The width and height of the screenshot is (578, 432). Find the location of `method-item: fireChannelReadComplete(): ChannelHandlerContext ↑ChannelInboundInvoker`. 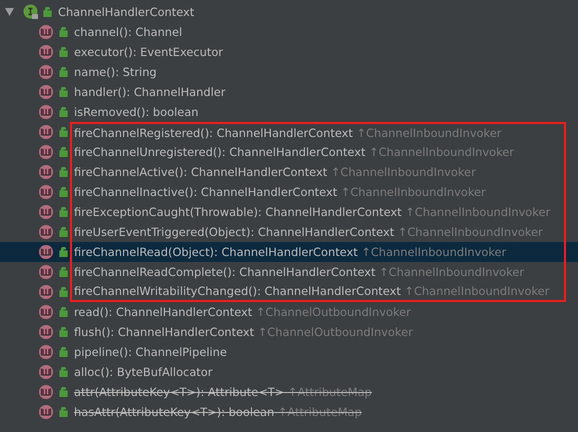

method-item: fireChannelReadComplete(): ChannelHandlerContext ↑ChannelInboundInvoker is located at coordinates (289, 272).